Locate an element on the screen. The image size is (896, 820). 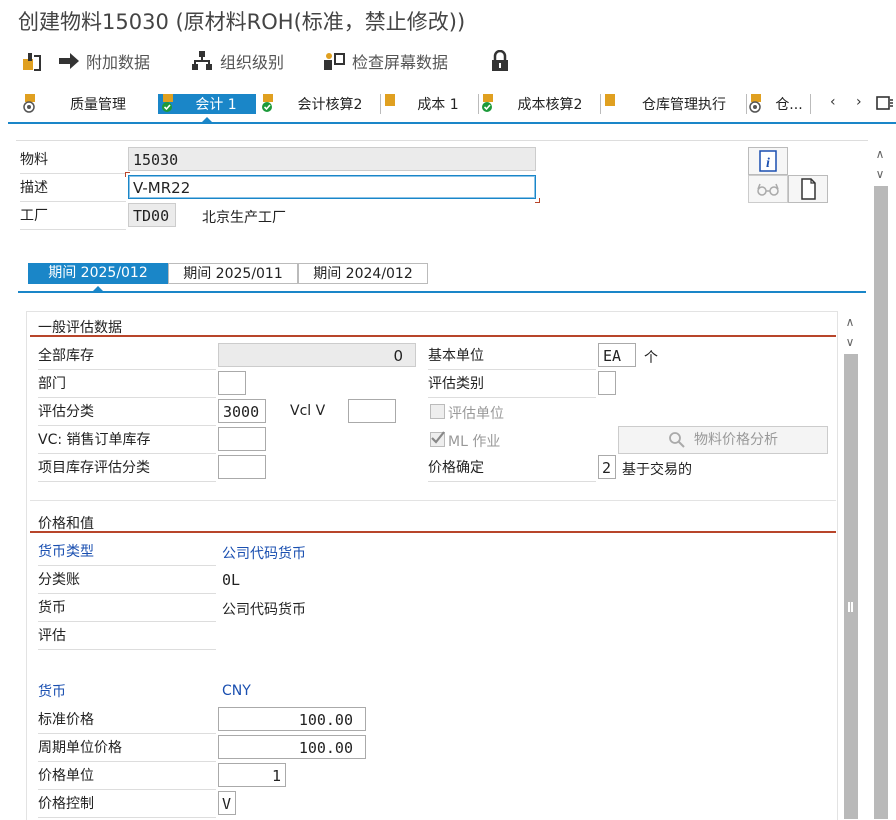
window-title: 创建物料15030 (原材料ROH(标准，禁止修改)) is located at coordinates (242, 22).